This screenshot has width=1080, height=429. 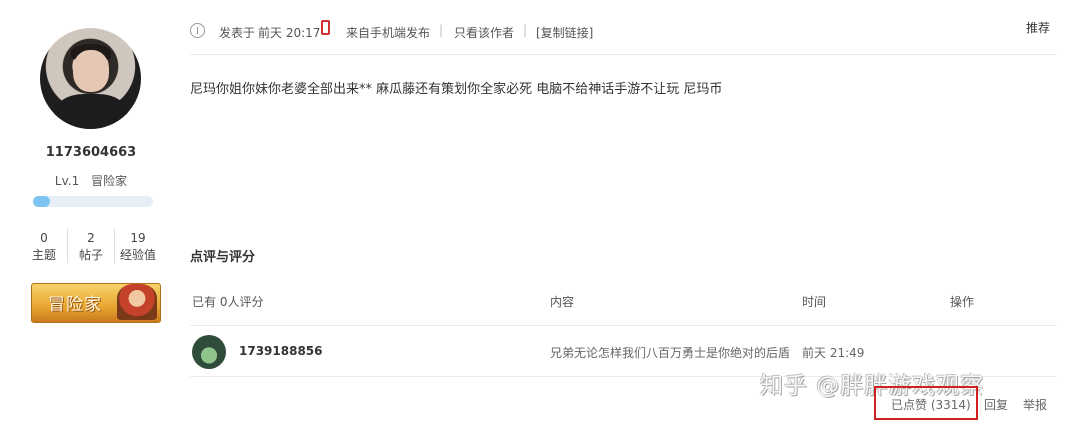 I want to click on user-status-icon, so click(x=197, y=30).